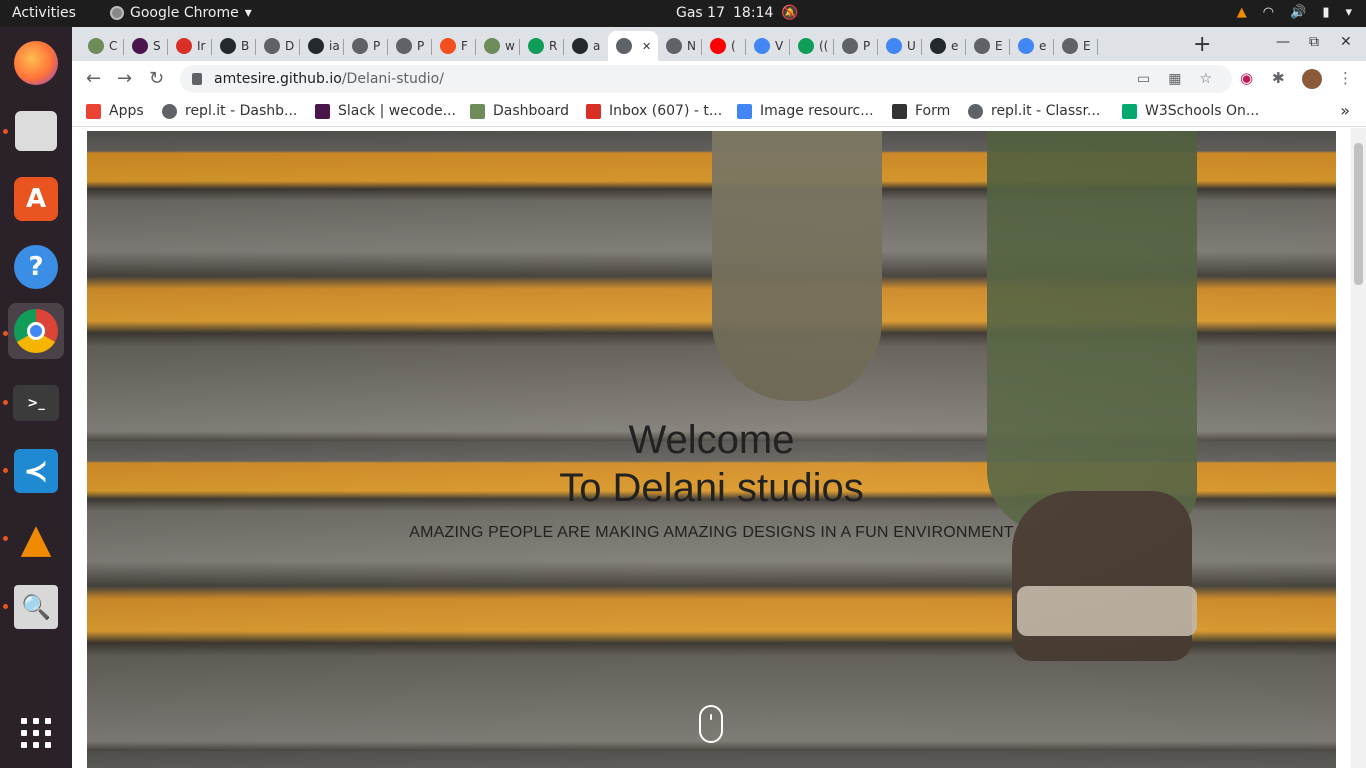  I want to click on tab: (, so click(724, 46).